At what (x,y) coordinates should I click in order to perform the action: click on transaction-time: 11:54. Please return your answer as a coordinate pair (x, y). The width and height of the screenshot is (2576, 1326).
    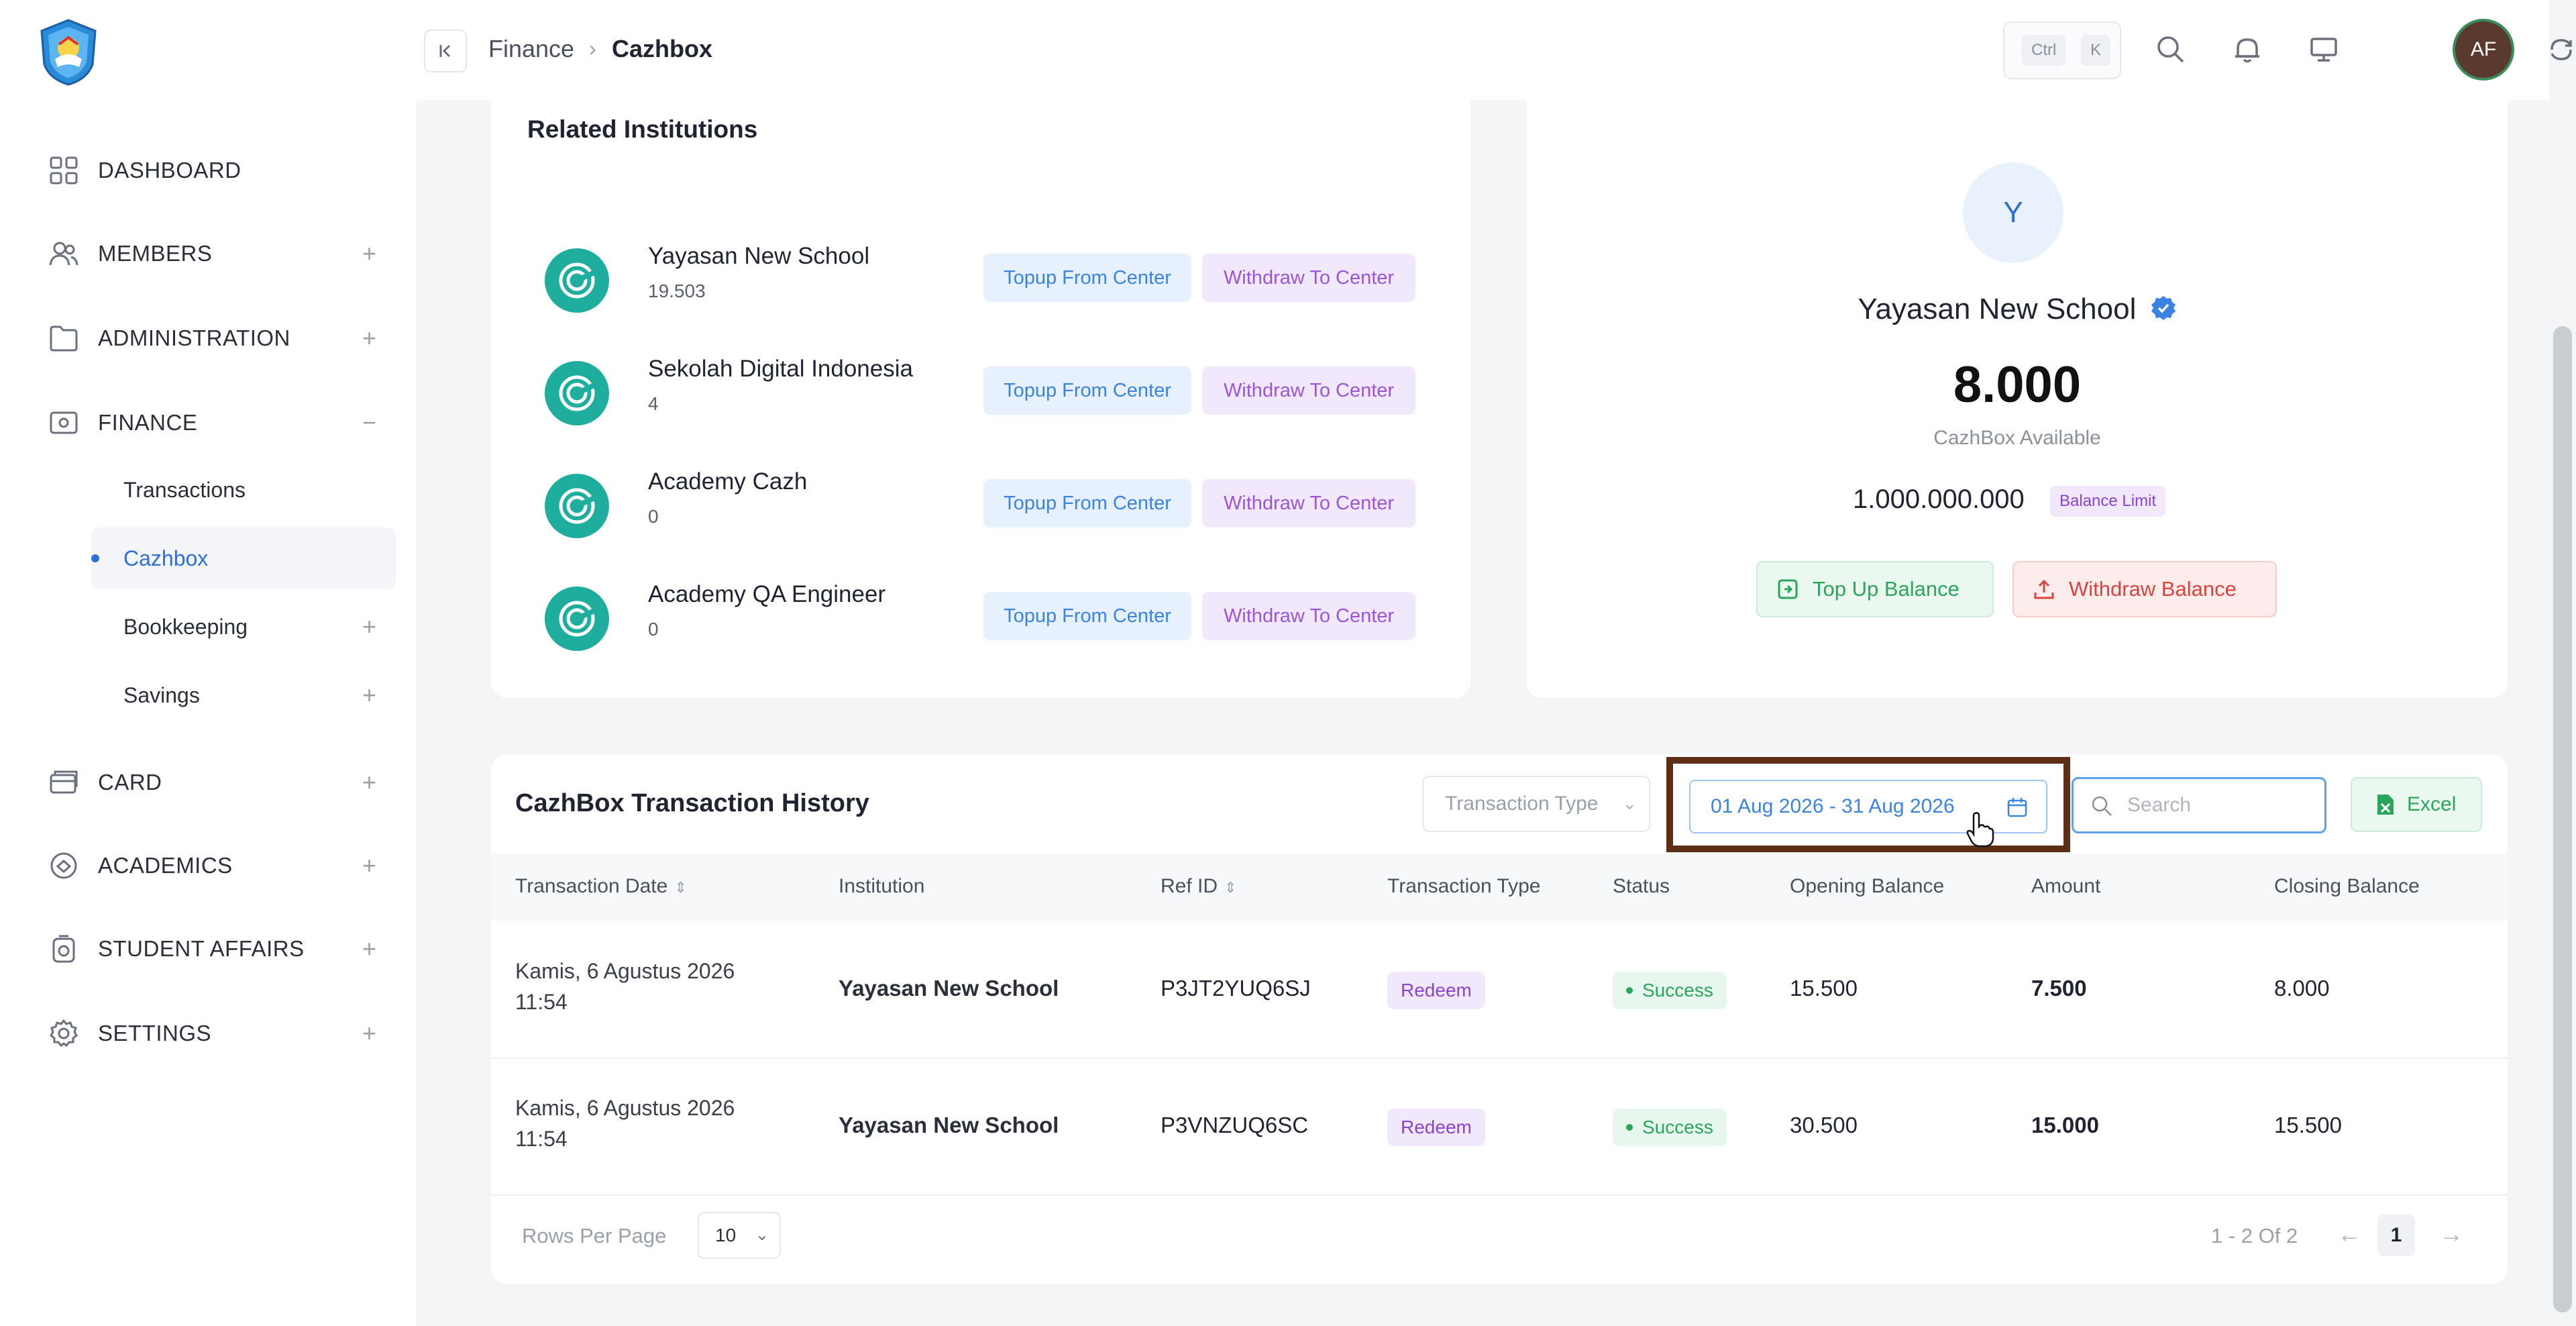
    Looking at the image, I should click on (541, 1139).